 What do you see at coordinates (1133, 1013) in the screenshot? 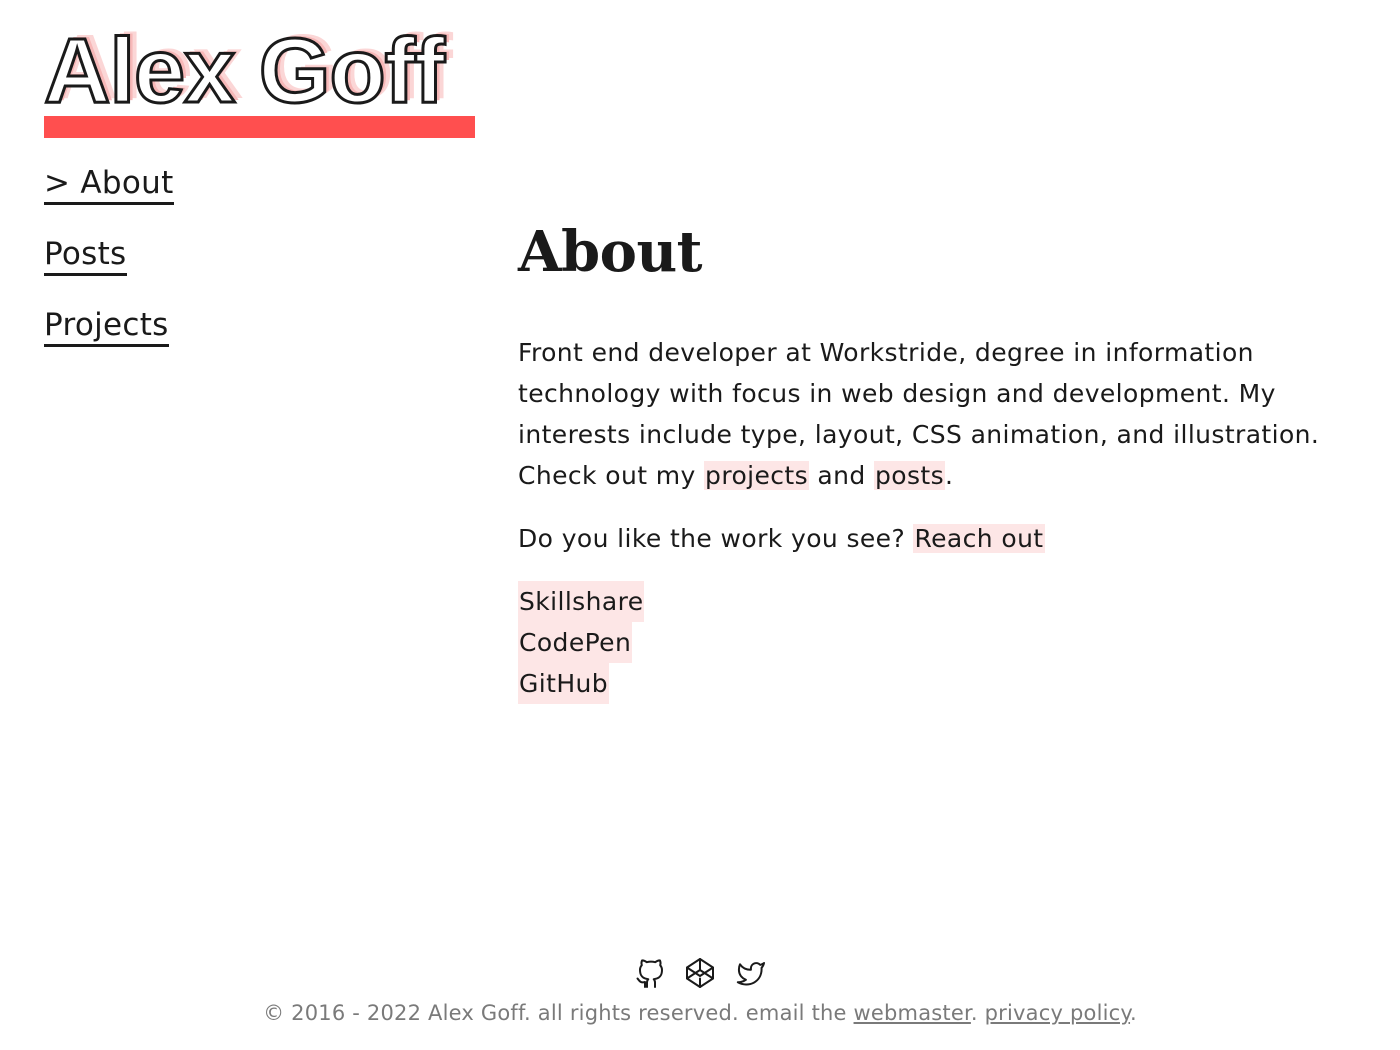
I see `footer-end: .` at bounding box center [1133, 1013].